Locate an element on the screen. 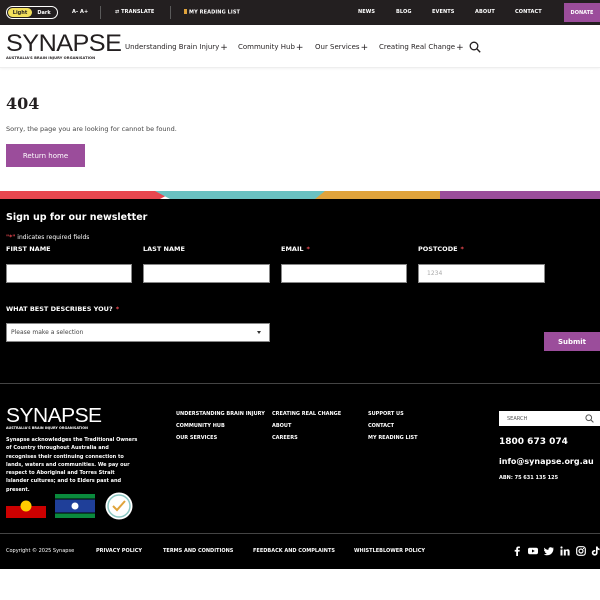  email-label-text: EMAIL is located at coordinates (292, 249).